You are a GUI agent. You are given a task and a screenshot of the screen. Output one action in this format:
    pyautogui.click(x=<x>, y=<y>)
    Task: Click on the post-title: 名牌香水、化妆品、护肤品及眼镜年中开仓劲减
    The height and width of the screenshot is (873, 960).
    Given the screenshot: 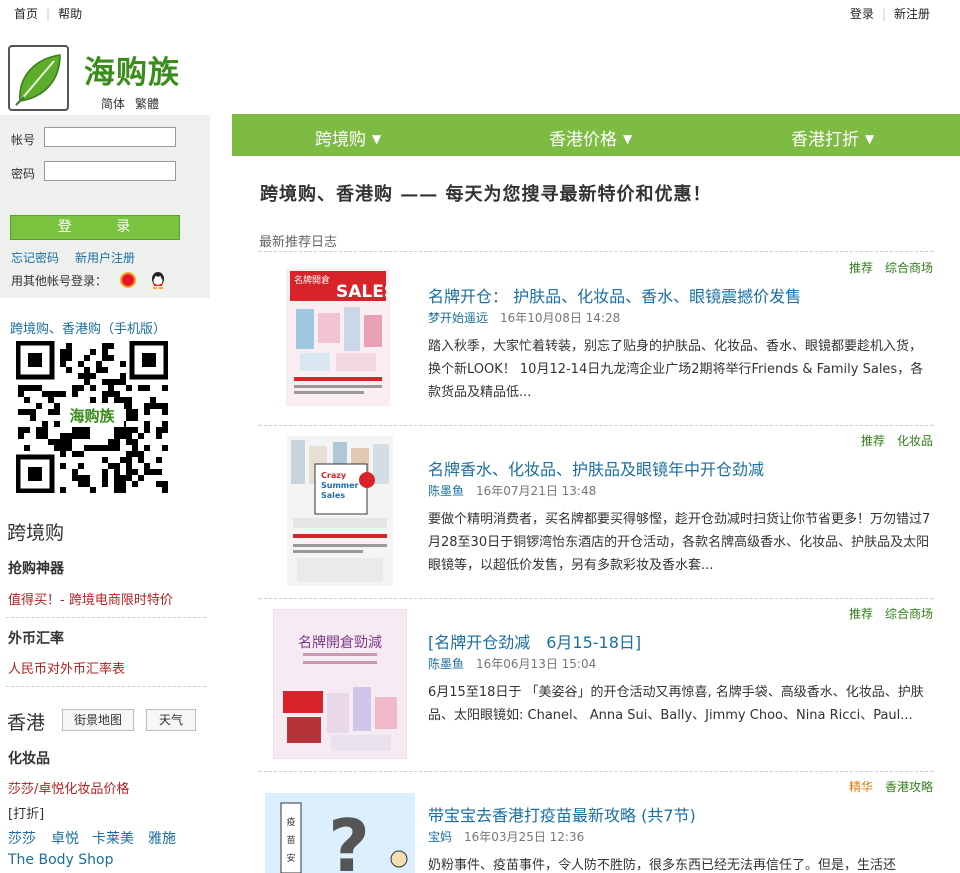 What is the action you would take?
    pyautogui.click(x=596, y=468)
    